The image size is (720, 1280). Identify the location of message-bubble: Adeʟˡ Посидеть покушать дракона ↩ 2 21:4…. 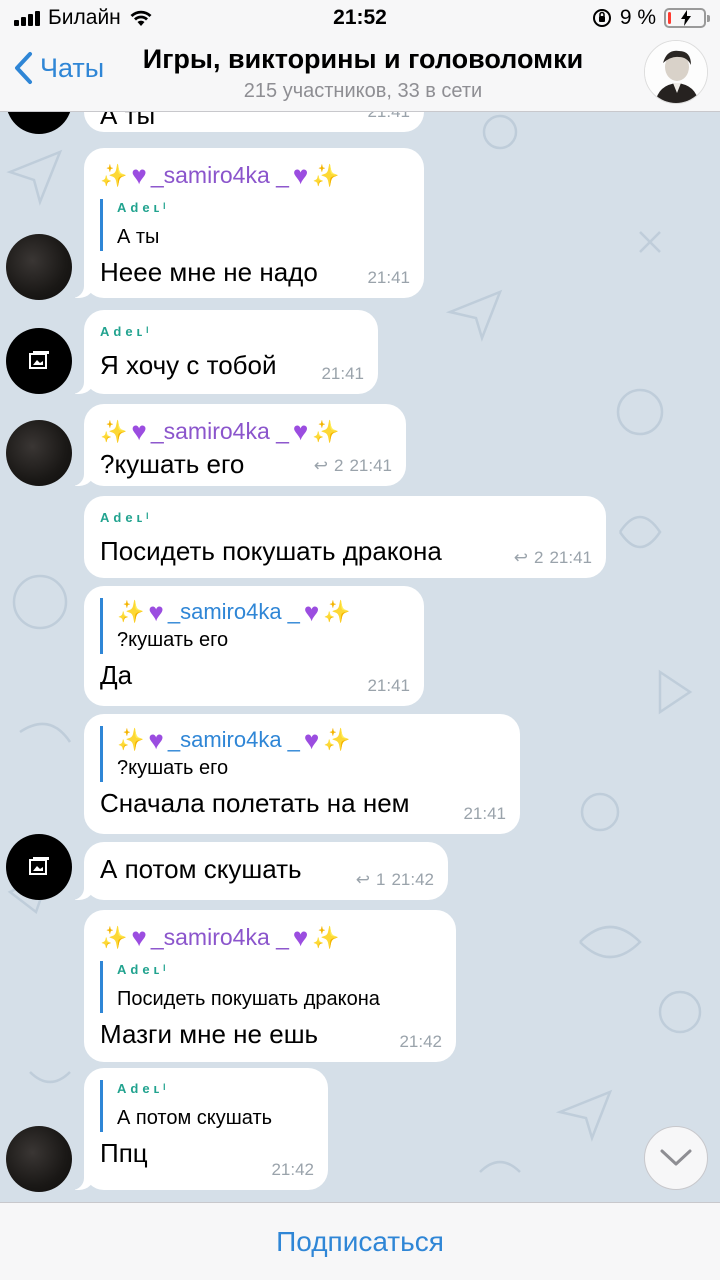
(345, 537).